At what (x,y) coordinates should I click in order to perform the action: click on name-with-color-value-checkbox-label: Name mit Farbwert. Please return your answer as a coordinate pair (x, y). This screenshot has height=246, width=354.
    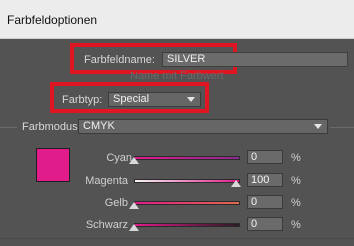
    Looking at the image, I should click on (177, 76).